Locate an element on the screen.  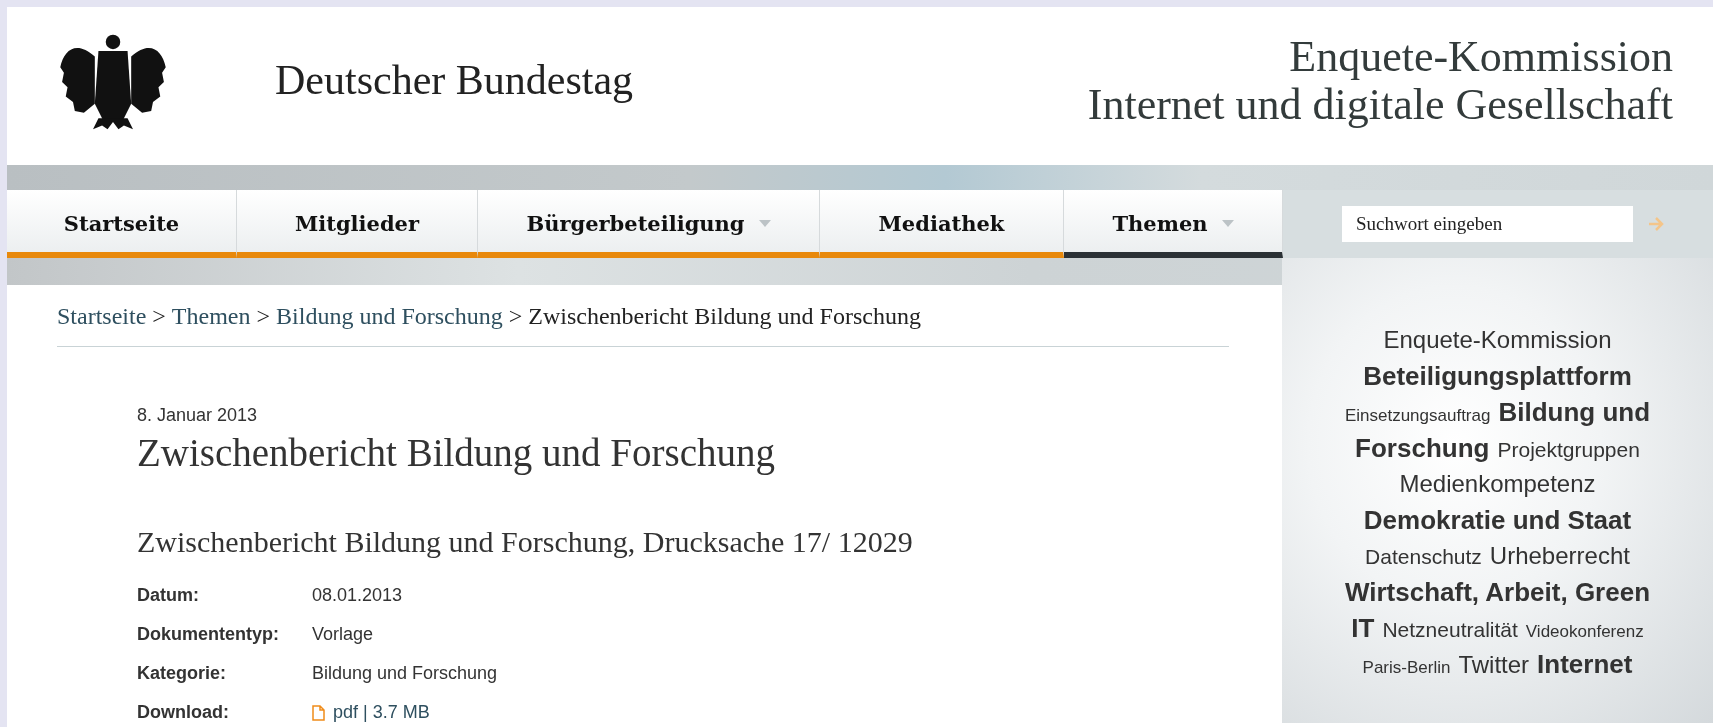
tag-link: Netzneutralität is located at coordinates (1450, 630).